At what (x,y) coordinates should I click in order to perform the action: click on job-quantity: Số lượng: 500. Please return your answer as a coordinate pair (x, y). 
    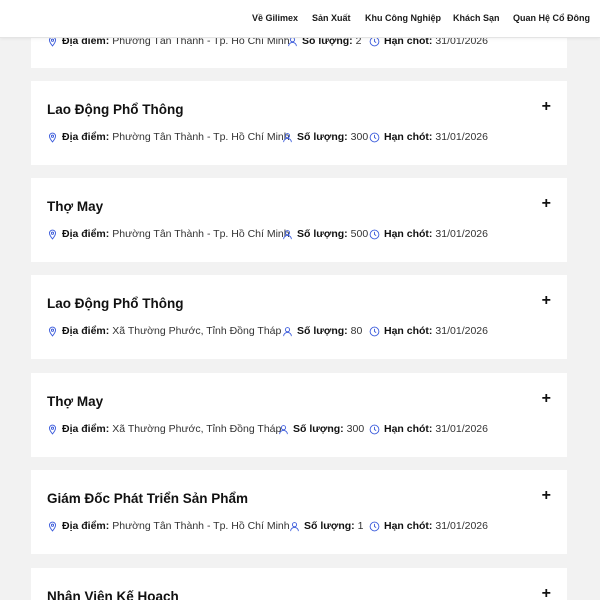
    Looking at the image, I should click on (325, 234).